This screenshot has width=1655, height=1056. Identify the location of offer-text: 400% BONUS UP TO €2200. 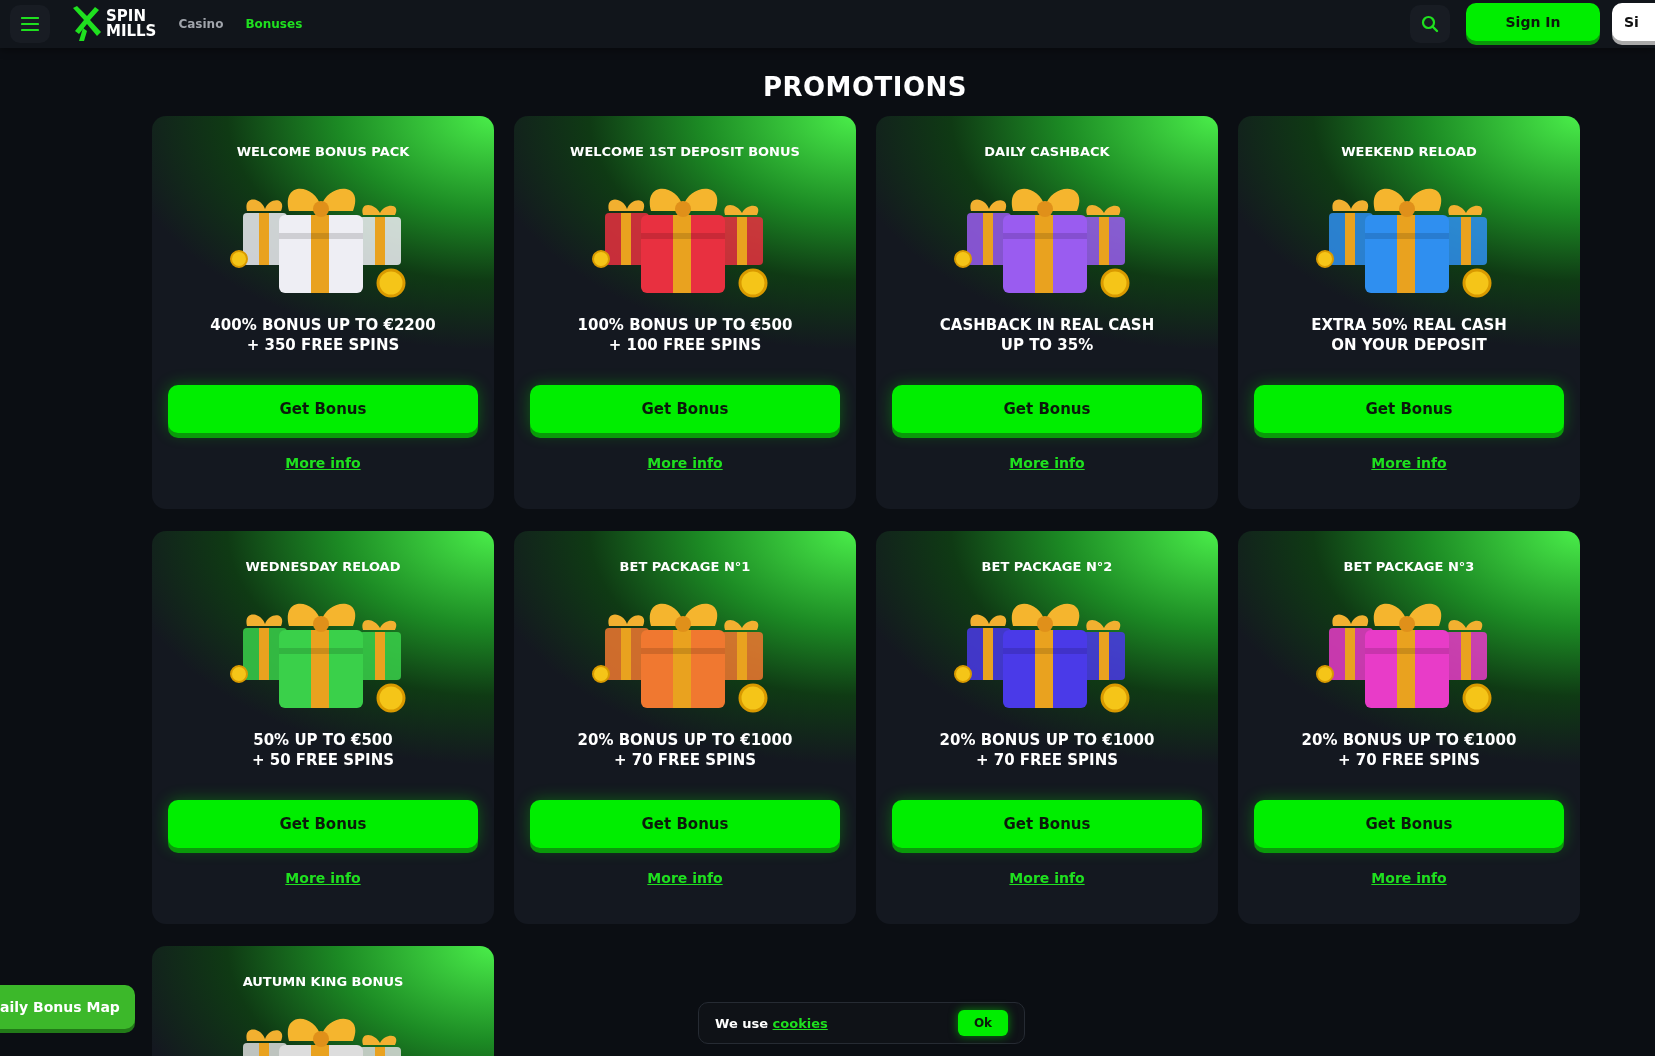
(323, 325).